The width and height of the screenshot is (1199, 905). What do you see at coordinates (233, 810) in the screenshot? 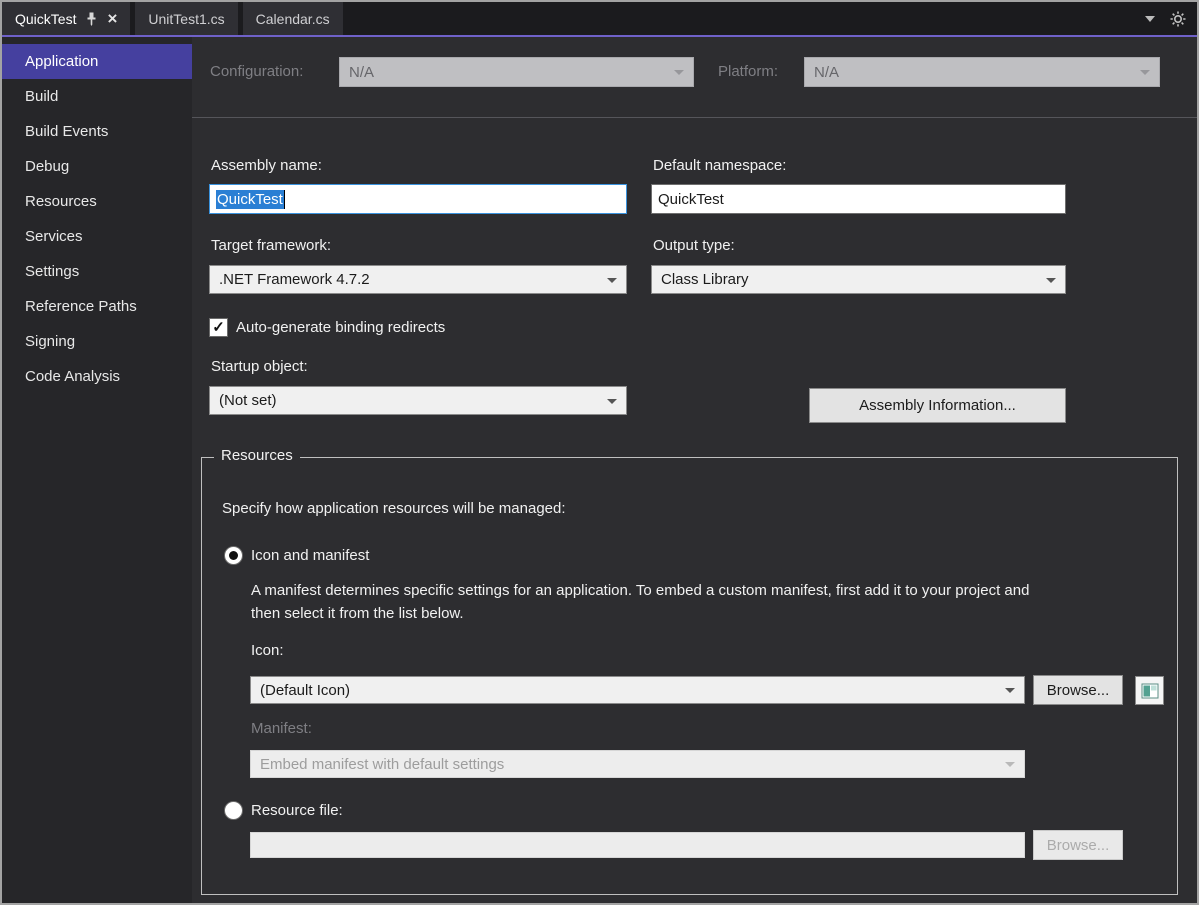
I see `resource-file-radio` at bounding box center [233, 810].